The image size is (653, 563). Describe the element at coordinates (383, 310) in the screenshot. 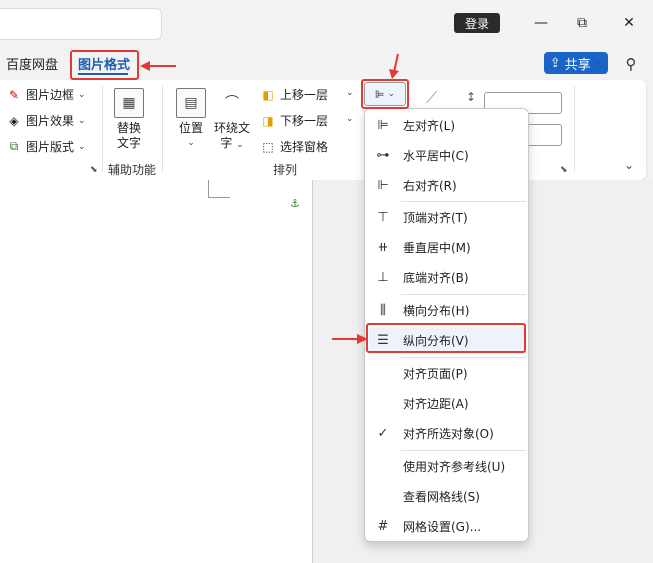

I see `distribute-horizontal-icon: ⫼` at that location.